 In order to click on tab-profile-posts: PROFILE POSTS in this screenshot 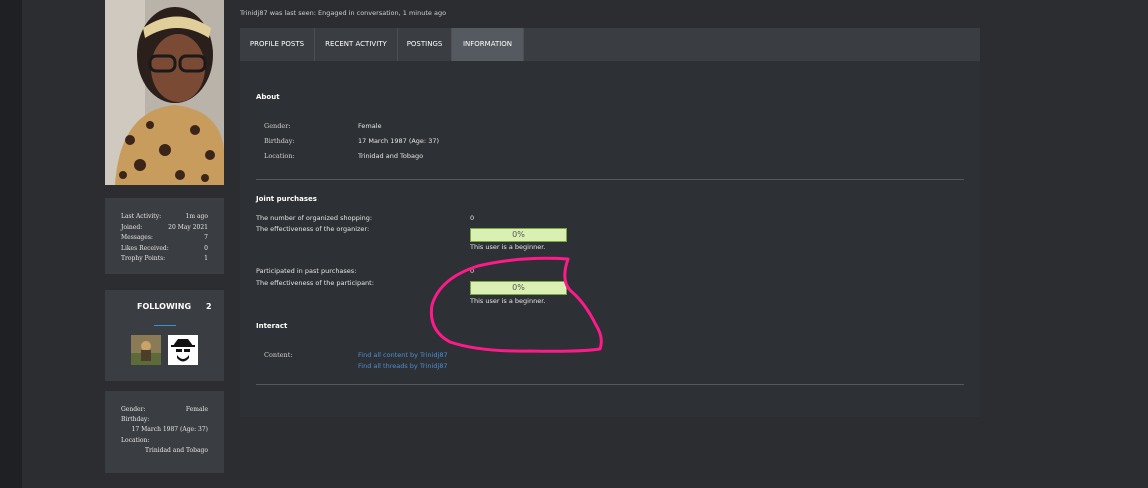, I will do `click(277, 44)`.